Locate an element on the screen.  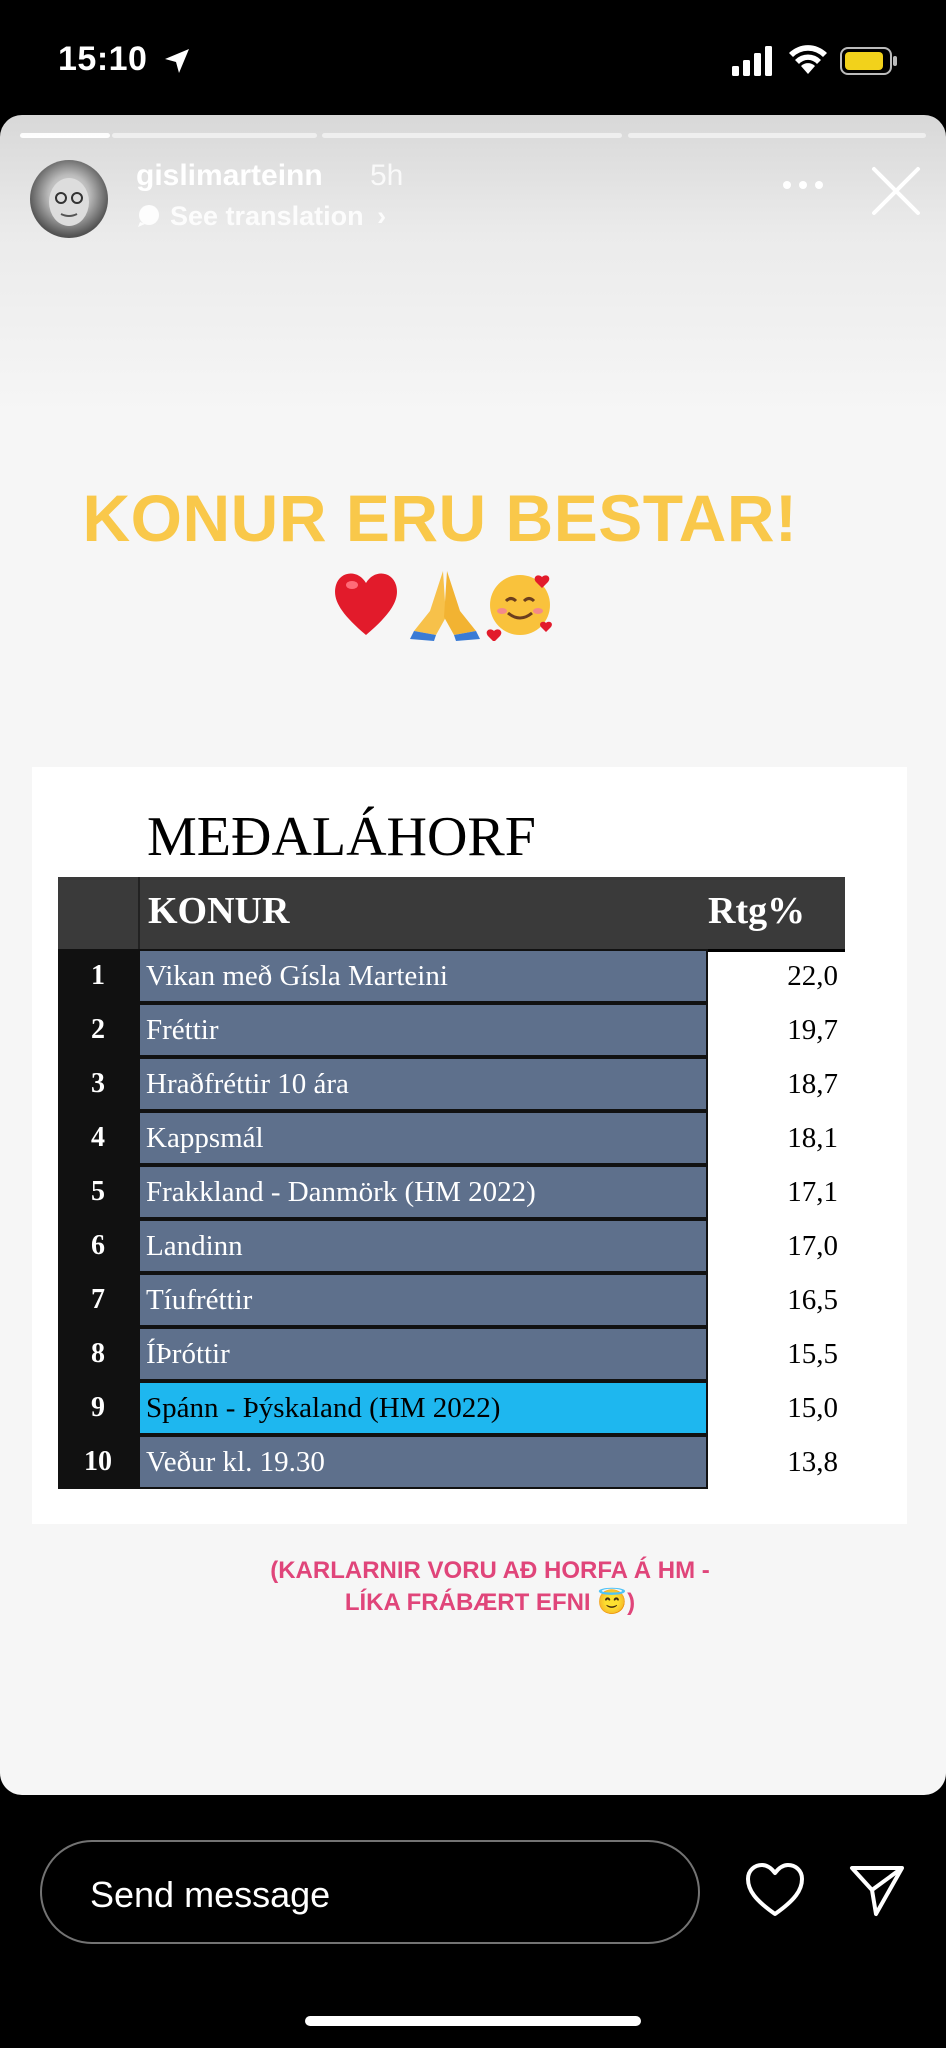
row-name: Spánn - Þýskaland (HM 2022) is located at coordinates (423, 1408).